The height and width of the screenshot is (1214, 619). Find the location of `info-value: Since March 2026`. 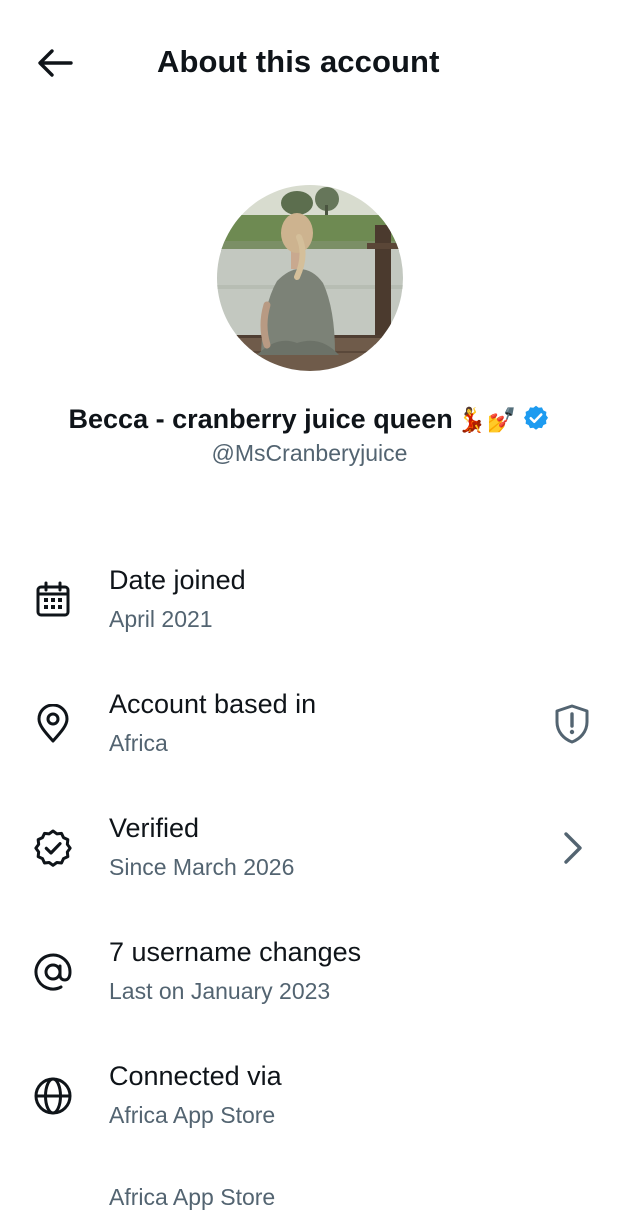

info-value: Since March 2026 is located at coordinates (202, 867).